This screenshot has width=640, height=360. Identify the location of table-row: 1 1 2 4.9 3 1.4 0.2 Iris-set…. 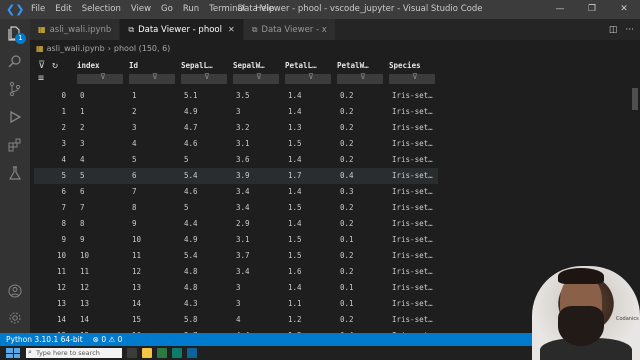
(236, 112).